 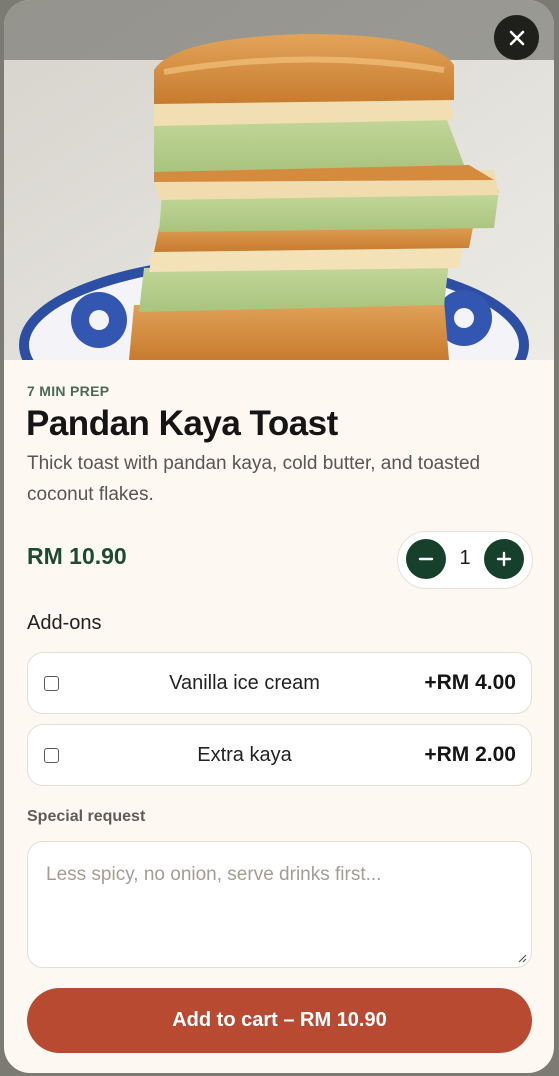 I want to click on minus-icon, so click(x=426, y=559).